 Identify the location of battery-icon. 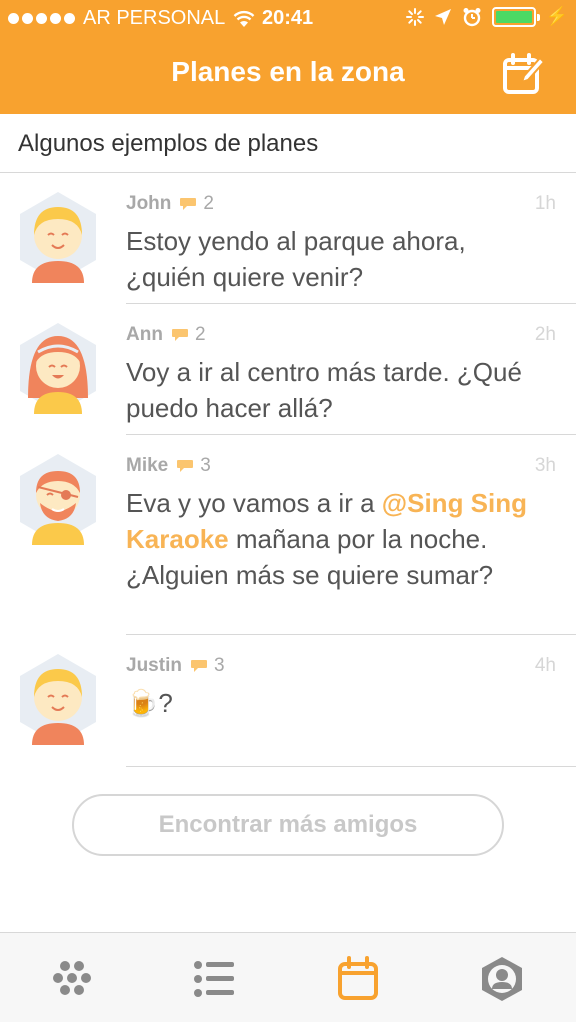
(515, 16).